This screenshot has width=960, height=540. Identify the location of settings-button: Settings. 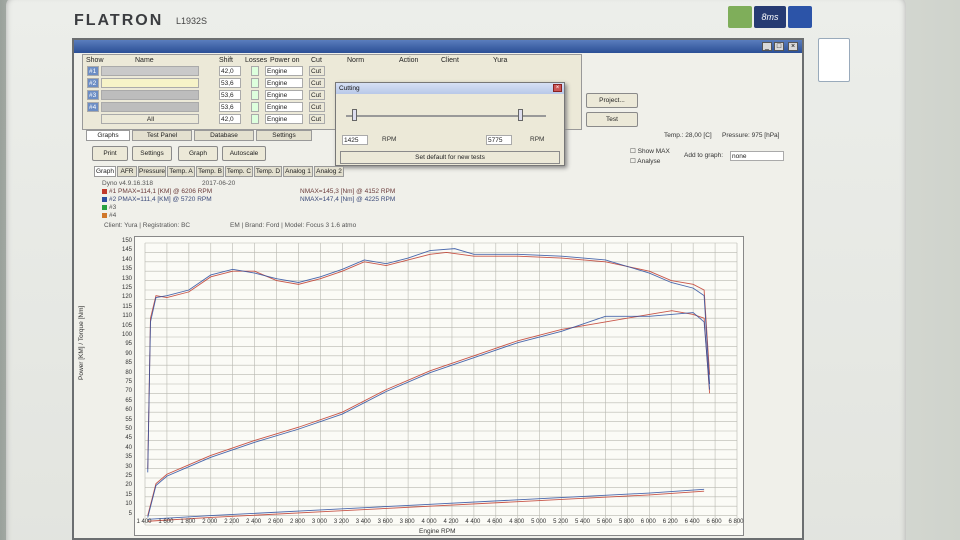
(152, 153).